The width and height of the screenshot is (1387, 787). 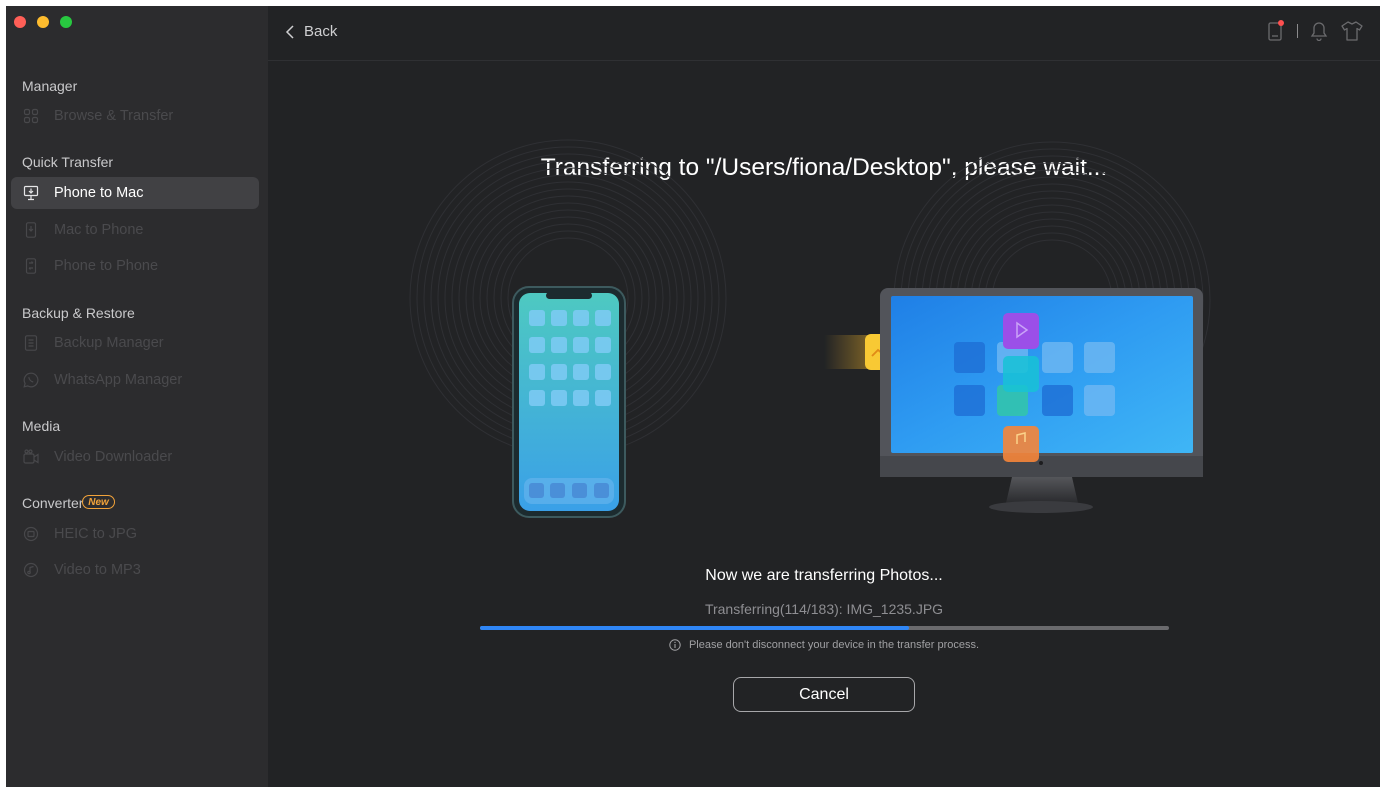 I want to click on mac-device, so click(x=1041, y=400).